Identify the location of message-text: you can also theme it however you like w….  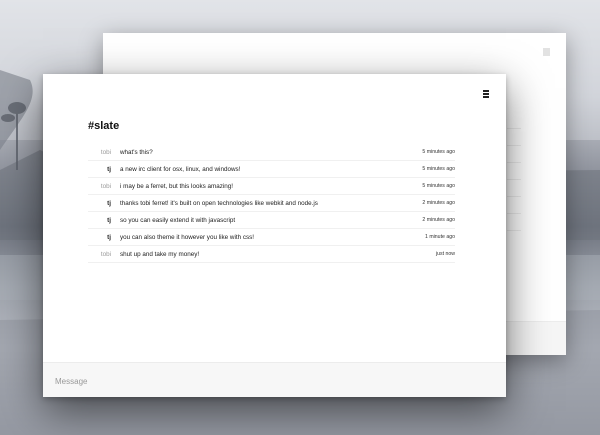
(187, 237).